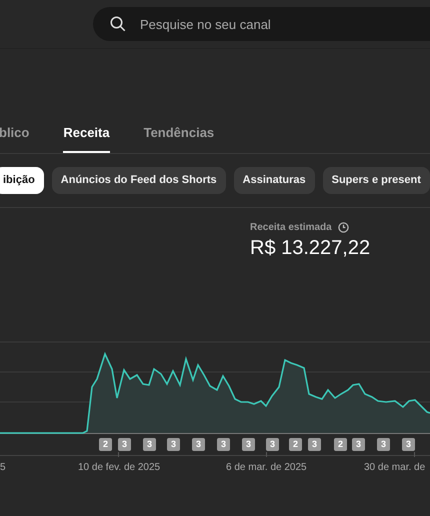 The height and width of the screenshot is (516, 430). What do you see at coordinates (118, 24) in the screenshot?
I see `search-icon` at bounding box center [118, 24].